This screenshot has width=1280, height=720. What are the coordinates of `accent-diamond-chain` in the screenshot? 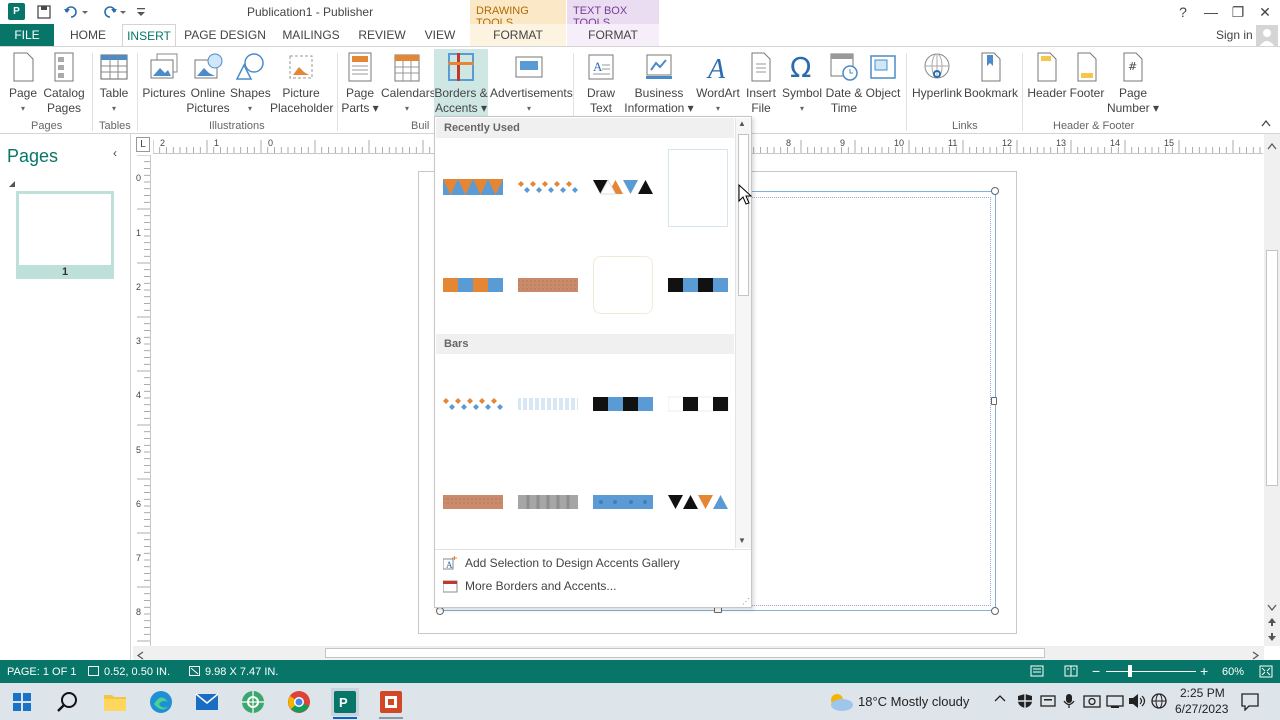 It's located at (549, 187).